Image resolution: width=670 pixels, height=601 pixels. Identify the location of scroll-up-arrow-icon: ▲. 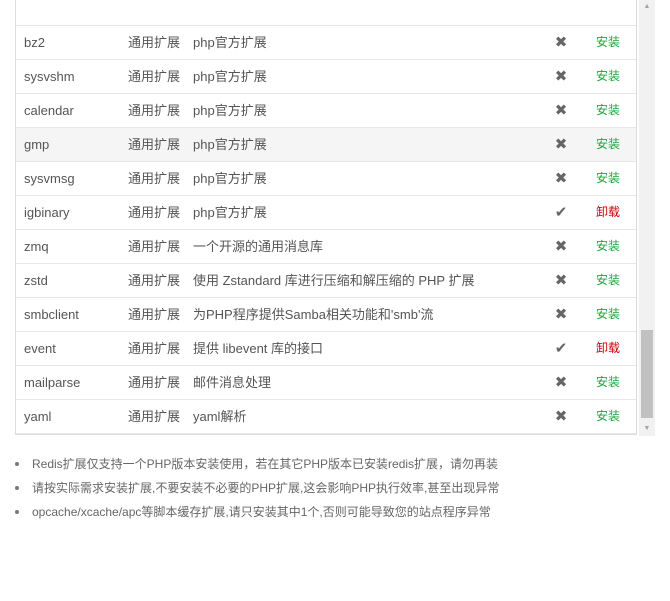
(647, 7).